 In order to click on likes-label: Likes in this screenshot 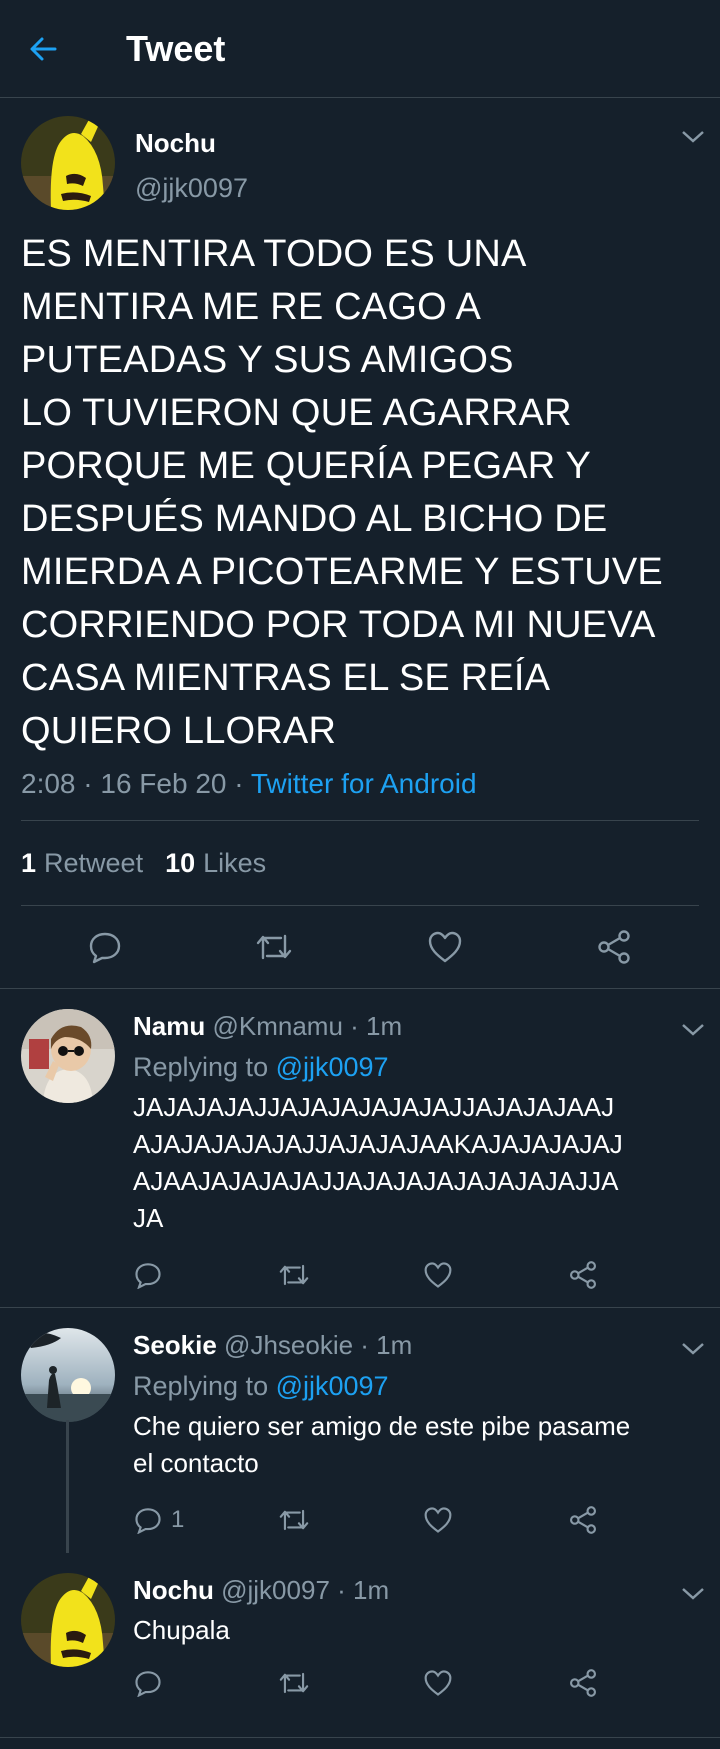, I will do `click(235, 862)`.